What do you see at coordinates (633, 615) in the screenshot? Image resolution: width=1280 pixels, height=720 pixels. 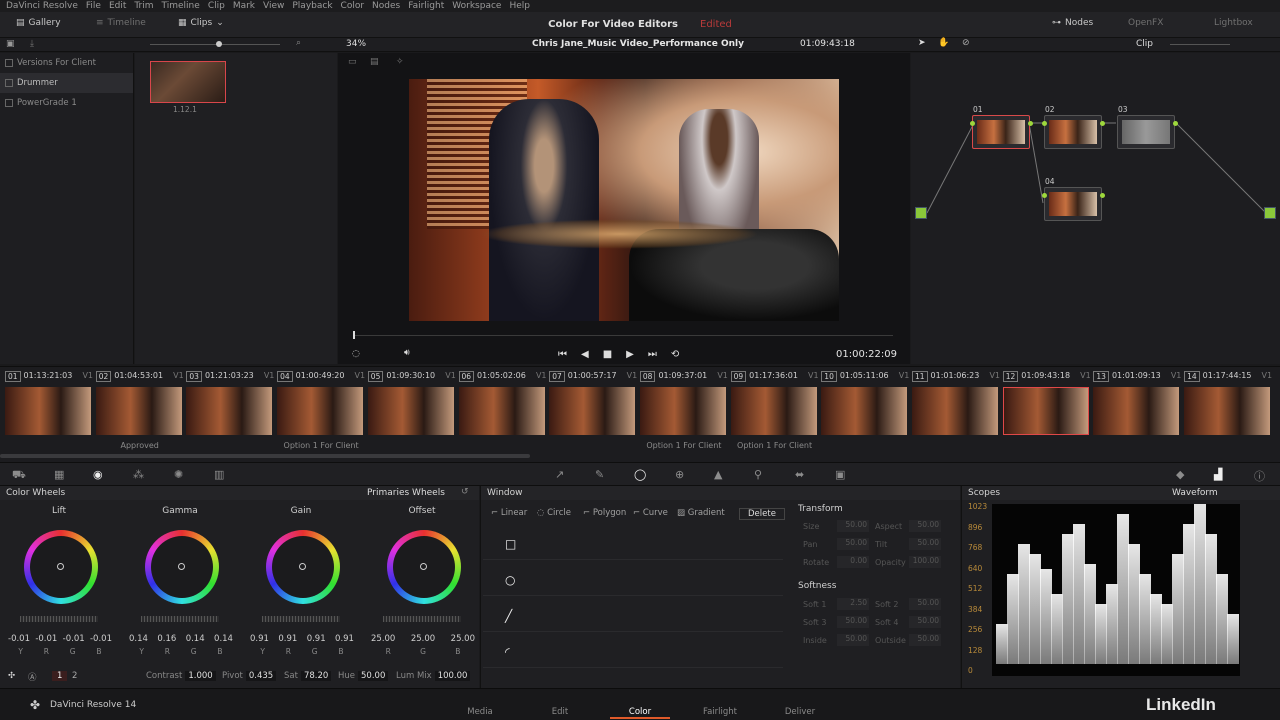 I see `window-row-linear: ╱` at bounding box center [633, 615].